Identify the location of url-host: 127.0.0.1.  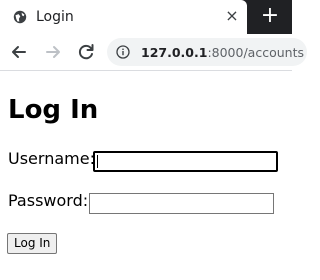
(174, 52).